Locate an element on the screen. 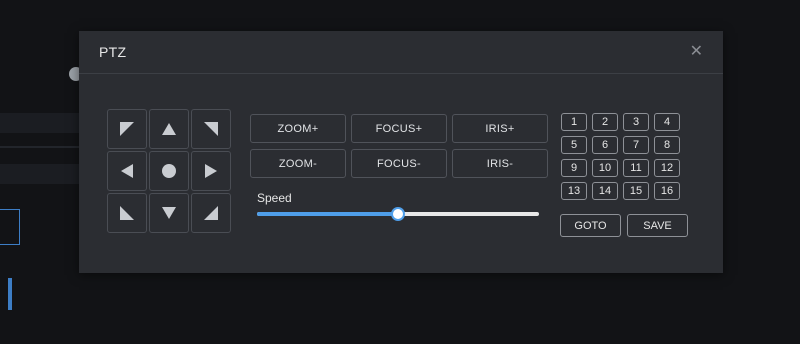 The image size is (800, 344). zoom-out-button: ZOOM- is located at coordinates (298, 163).